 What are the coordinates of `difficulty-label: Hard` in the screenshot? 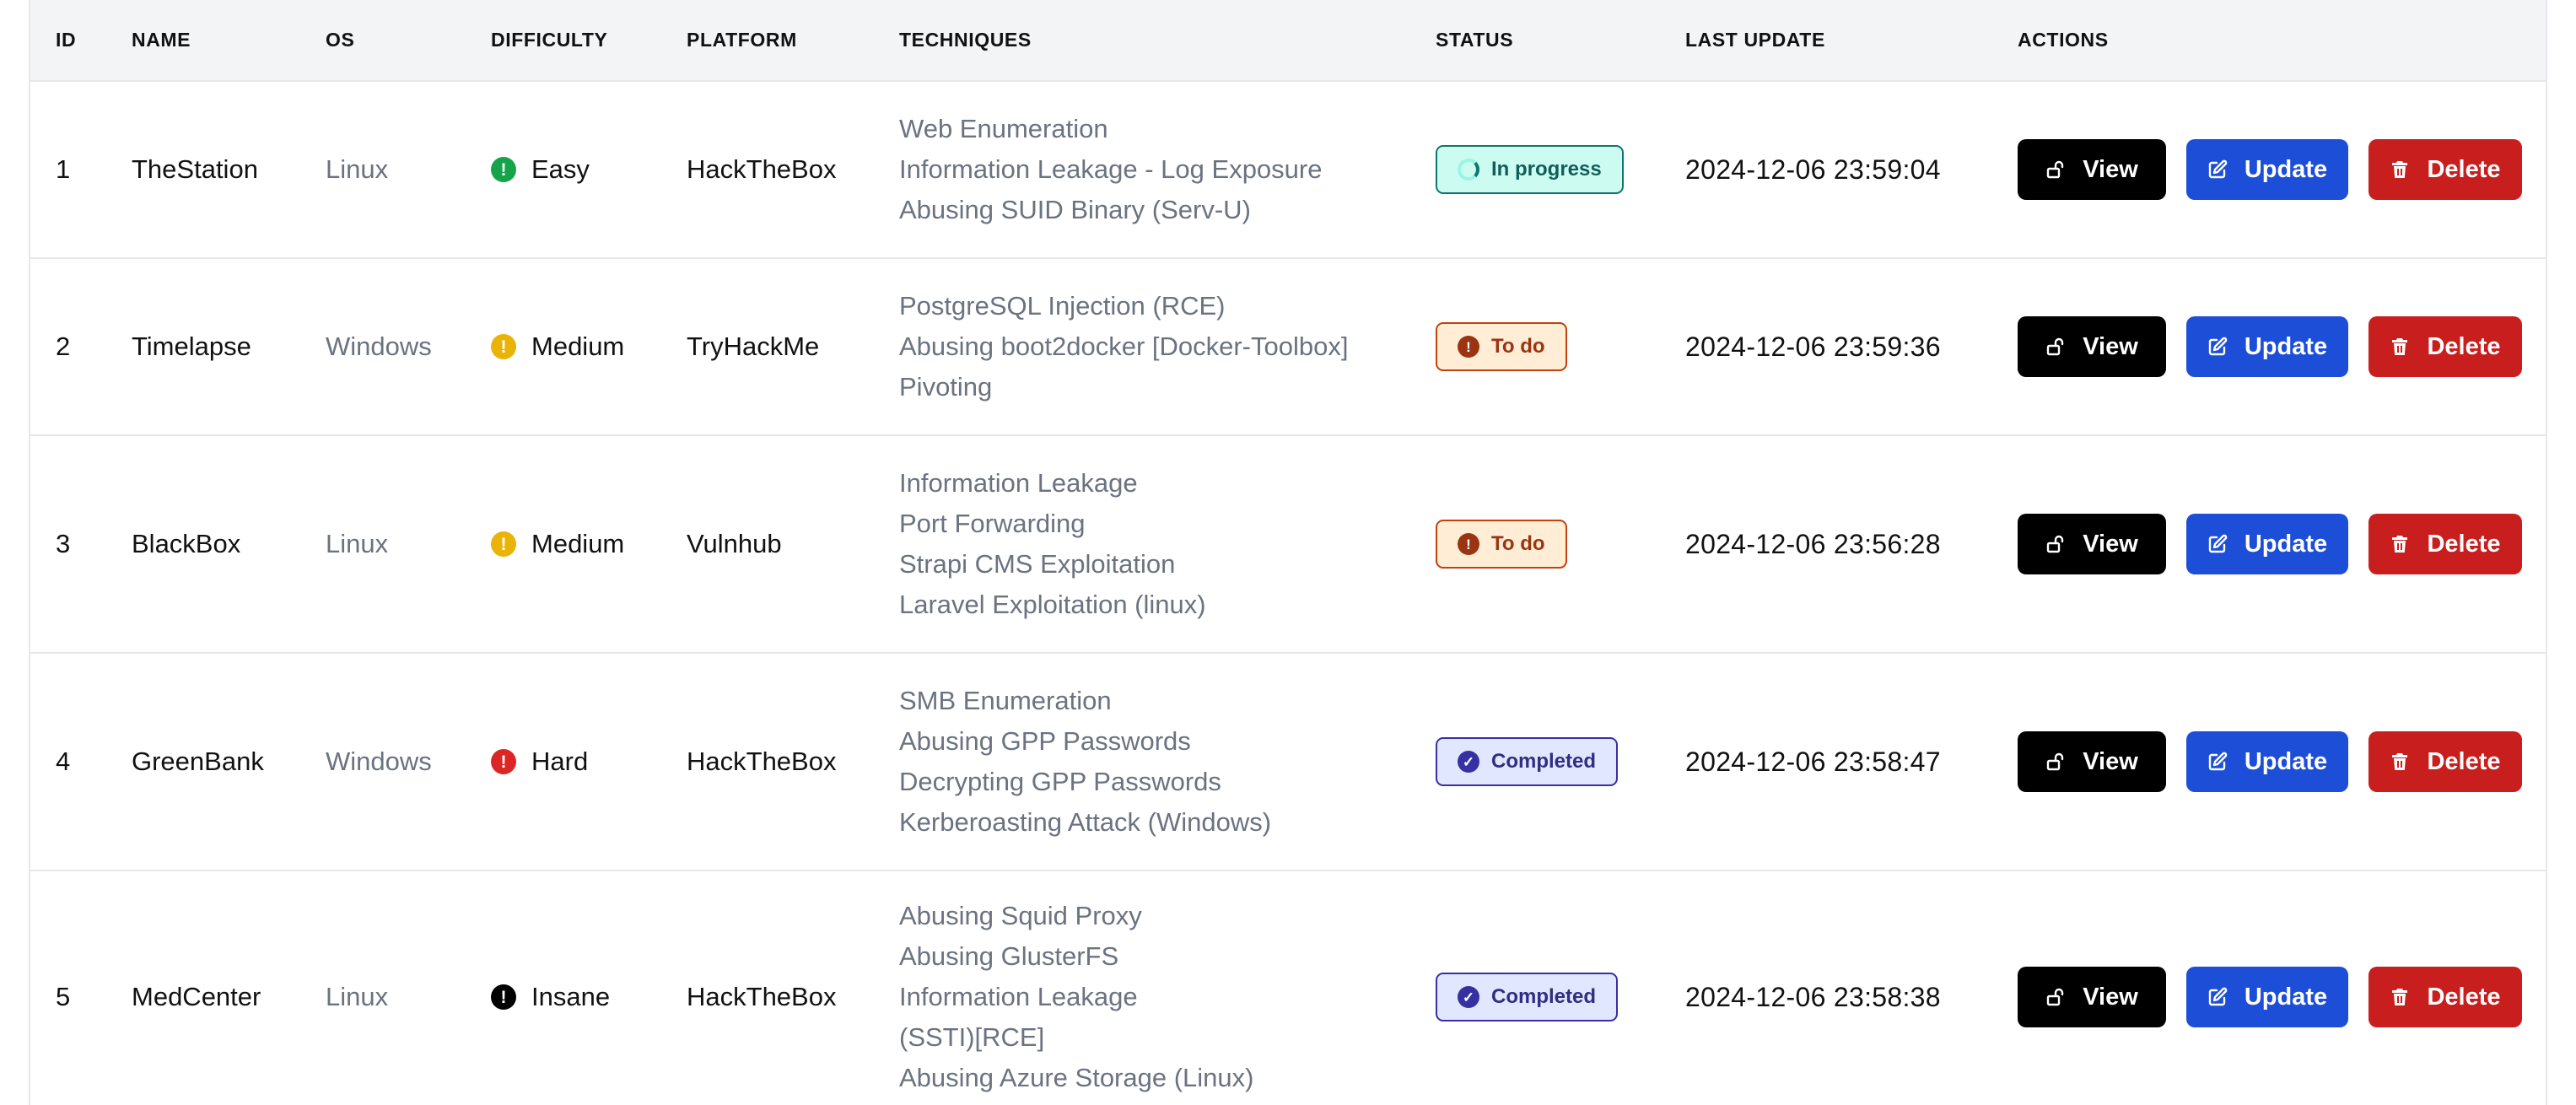 It's located at (560, 761).